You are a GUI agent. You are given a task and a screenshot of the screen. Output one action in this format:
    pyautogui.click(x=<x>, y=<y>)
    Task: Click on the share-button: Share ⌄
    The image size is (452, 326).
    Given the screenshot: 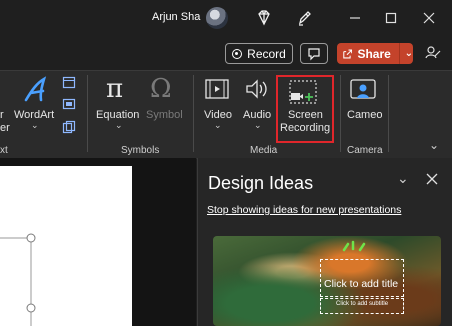 What is the action you would take?
    pyautogui.click(x=375, y=53)
    